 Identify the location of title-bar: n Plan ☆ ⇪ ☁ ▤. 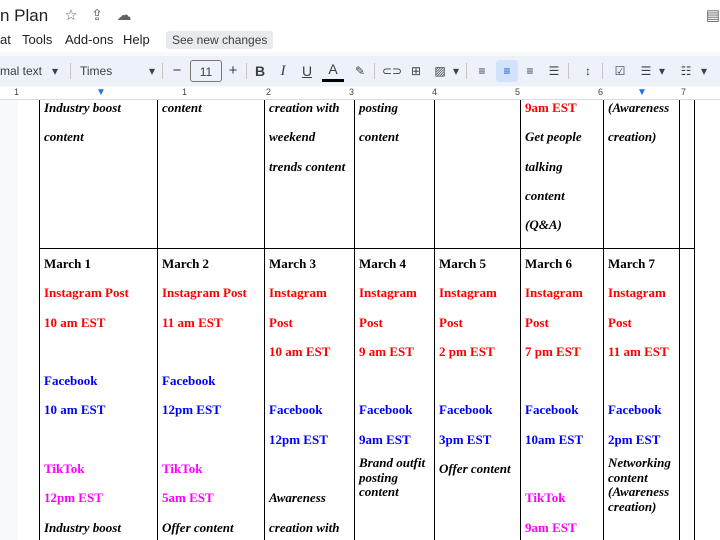
(360, 16).